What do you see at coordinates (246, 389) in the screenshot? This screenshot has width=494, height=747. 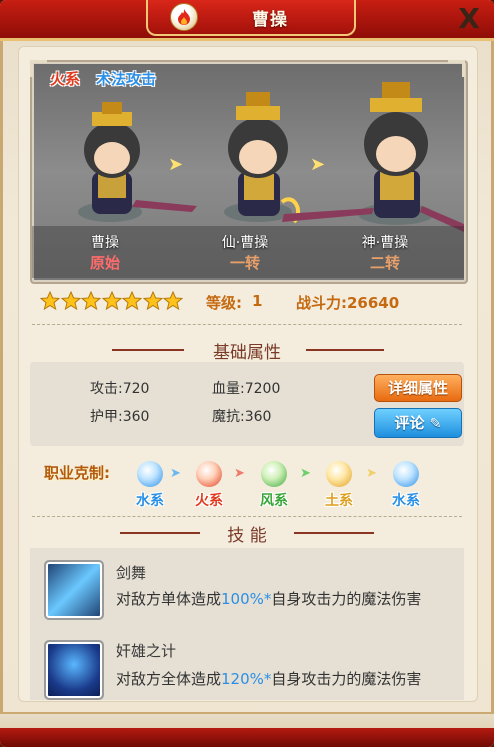 I see `hp-stat: 血量:7200` at bounding box center [246, 389].